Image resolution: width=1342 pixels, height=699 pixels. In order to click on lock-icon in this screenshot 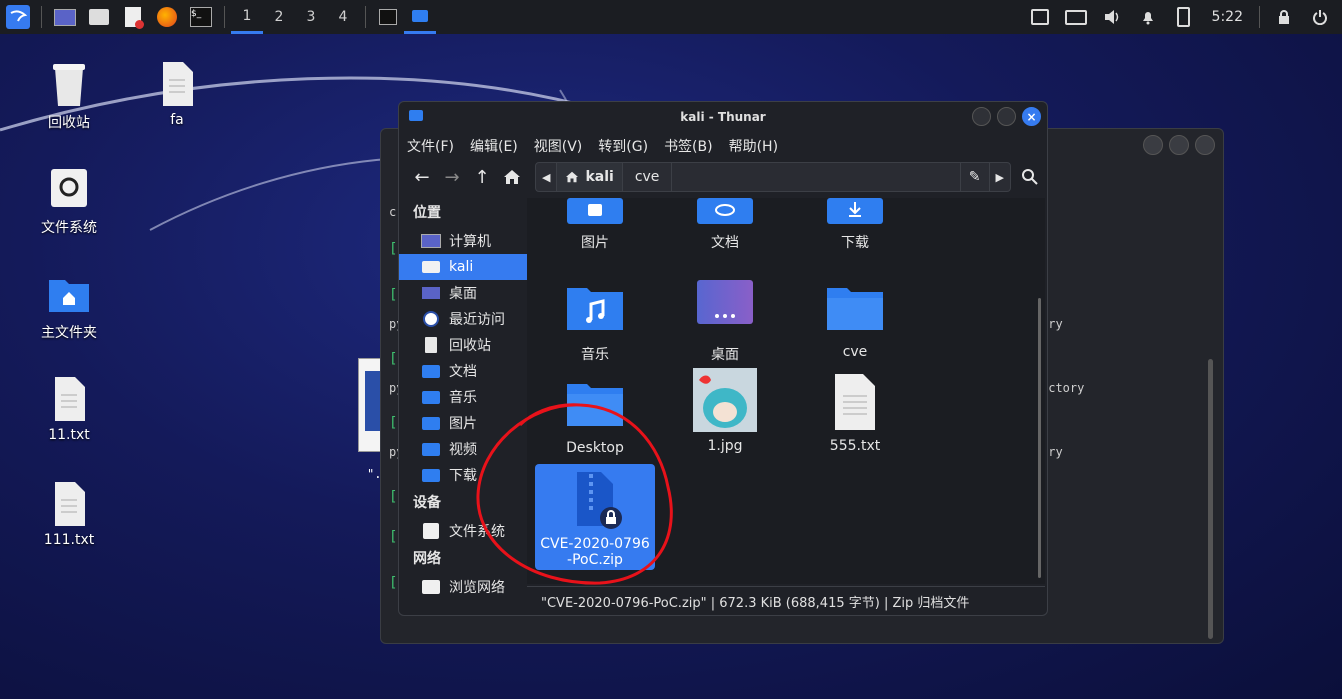, I will do `click(1284, 17)`.